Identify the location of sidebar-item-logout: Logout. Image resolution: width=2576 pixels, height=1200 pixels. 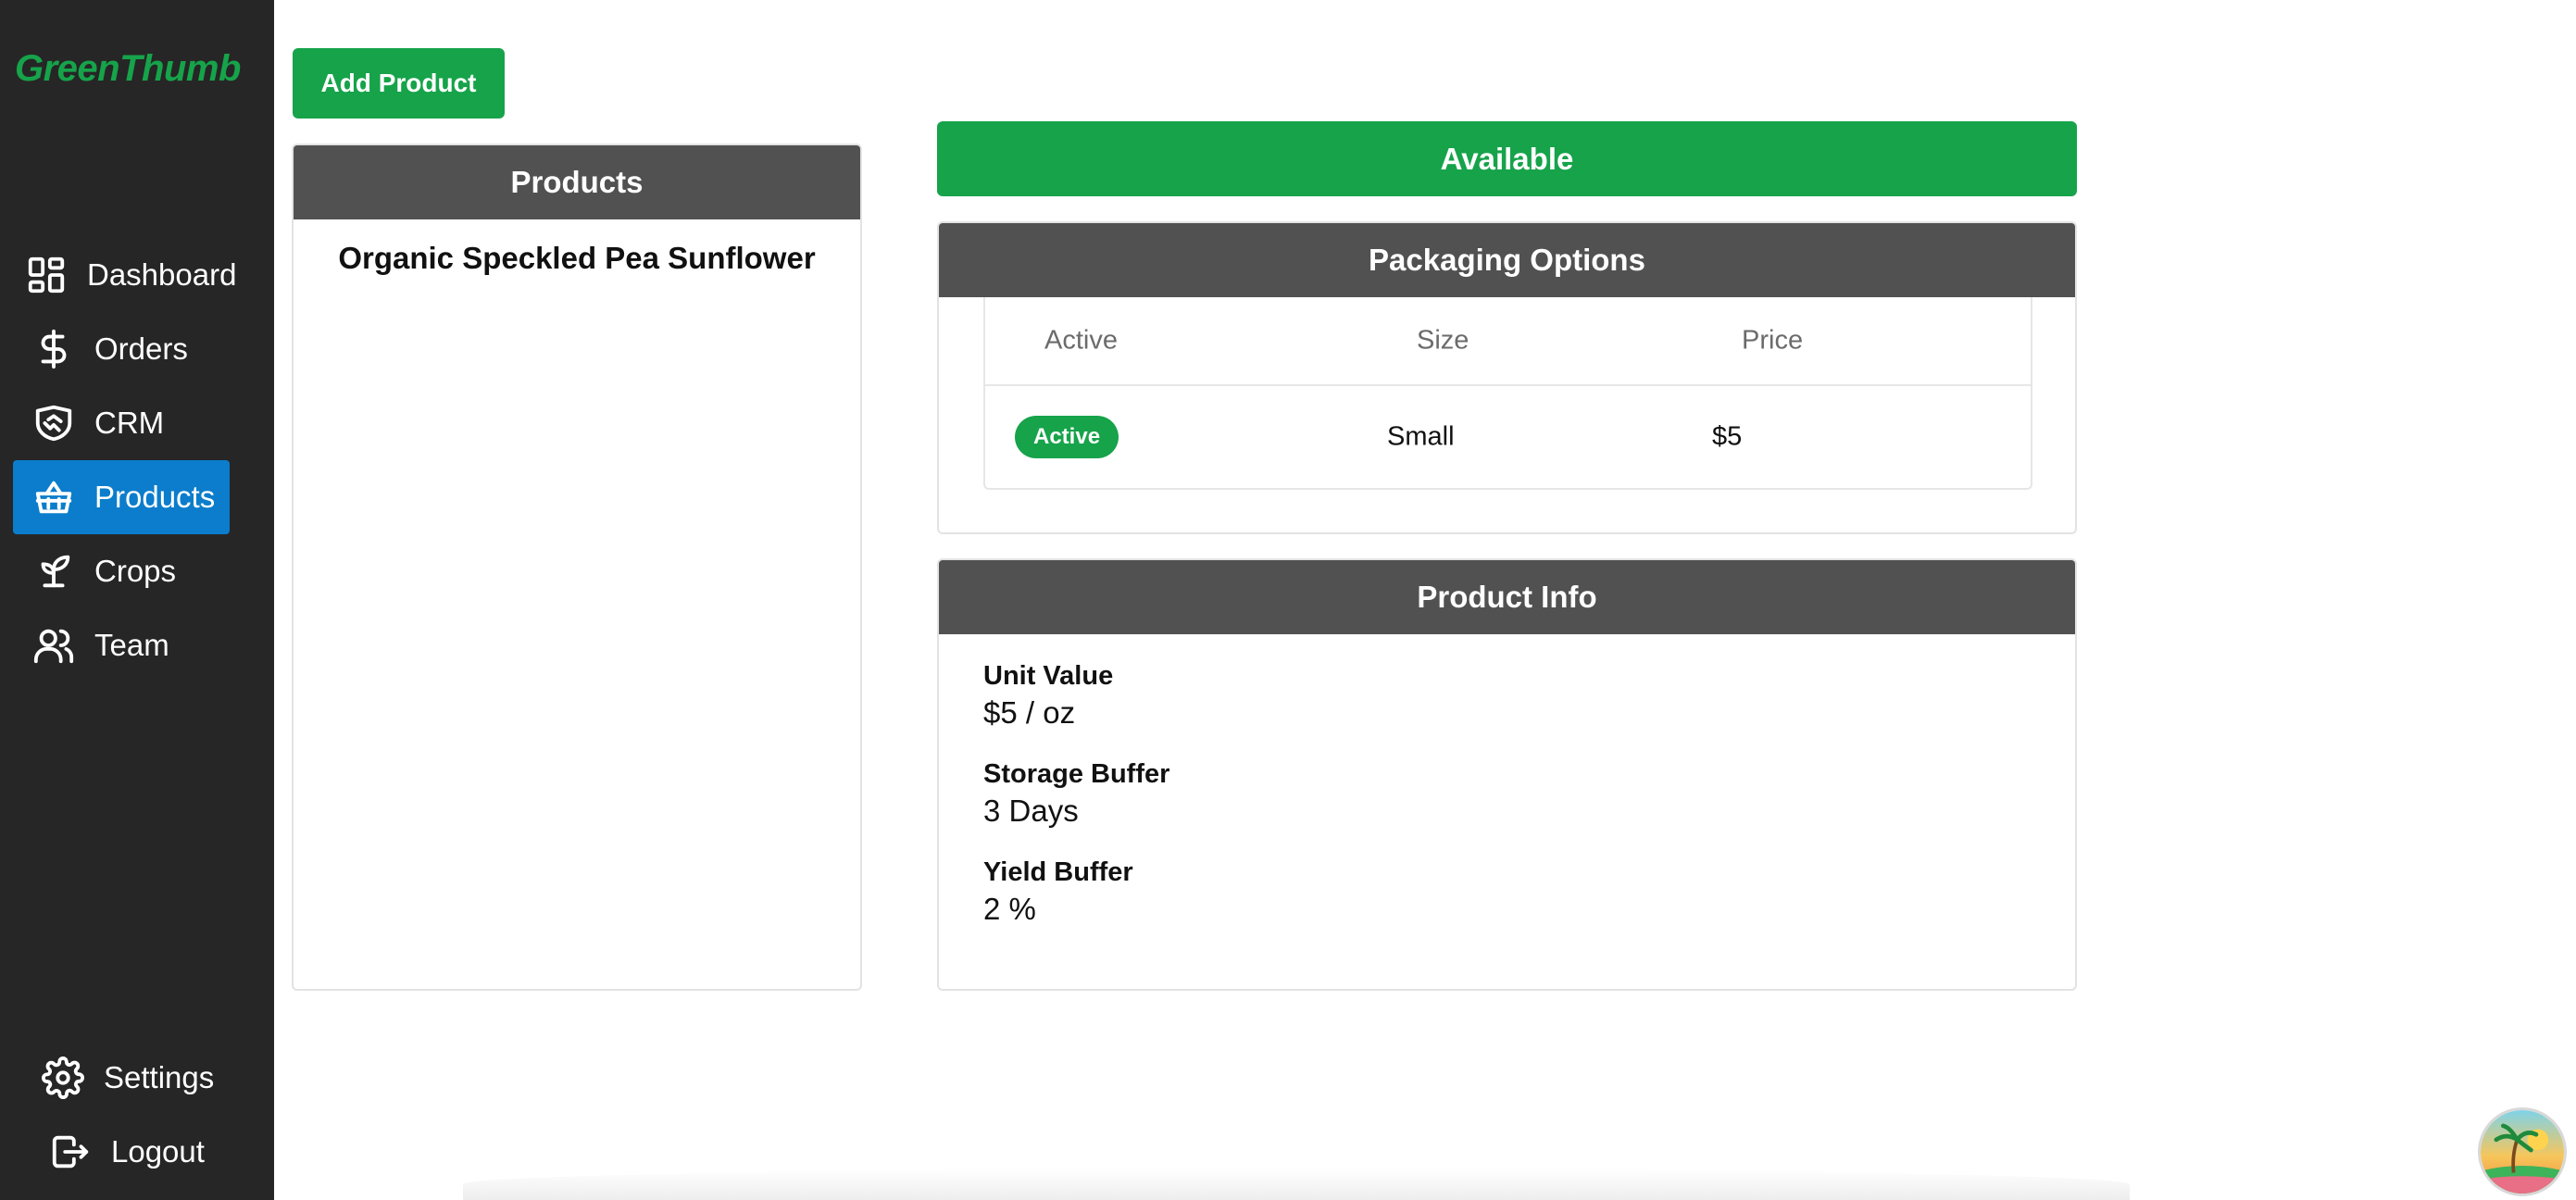
(127, 1152).